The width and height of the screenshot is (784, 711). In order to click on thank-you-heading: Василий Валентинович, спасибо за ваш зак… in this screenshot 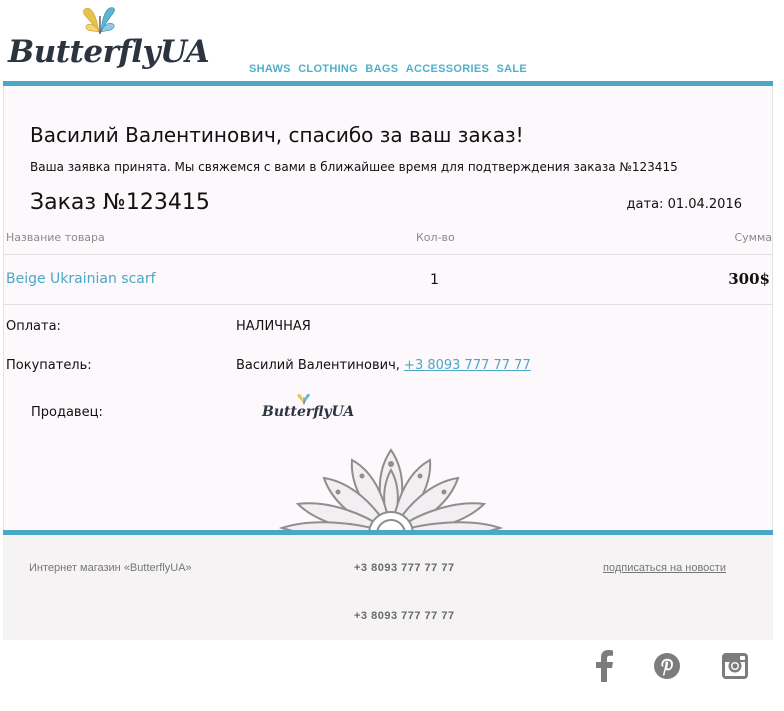, I will do `click(277, 135)`.